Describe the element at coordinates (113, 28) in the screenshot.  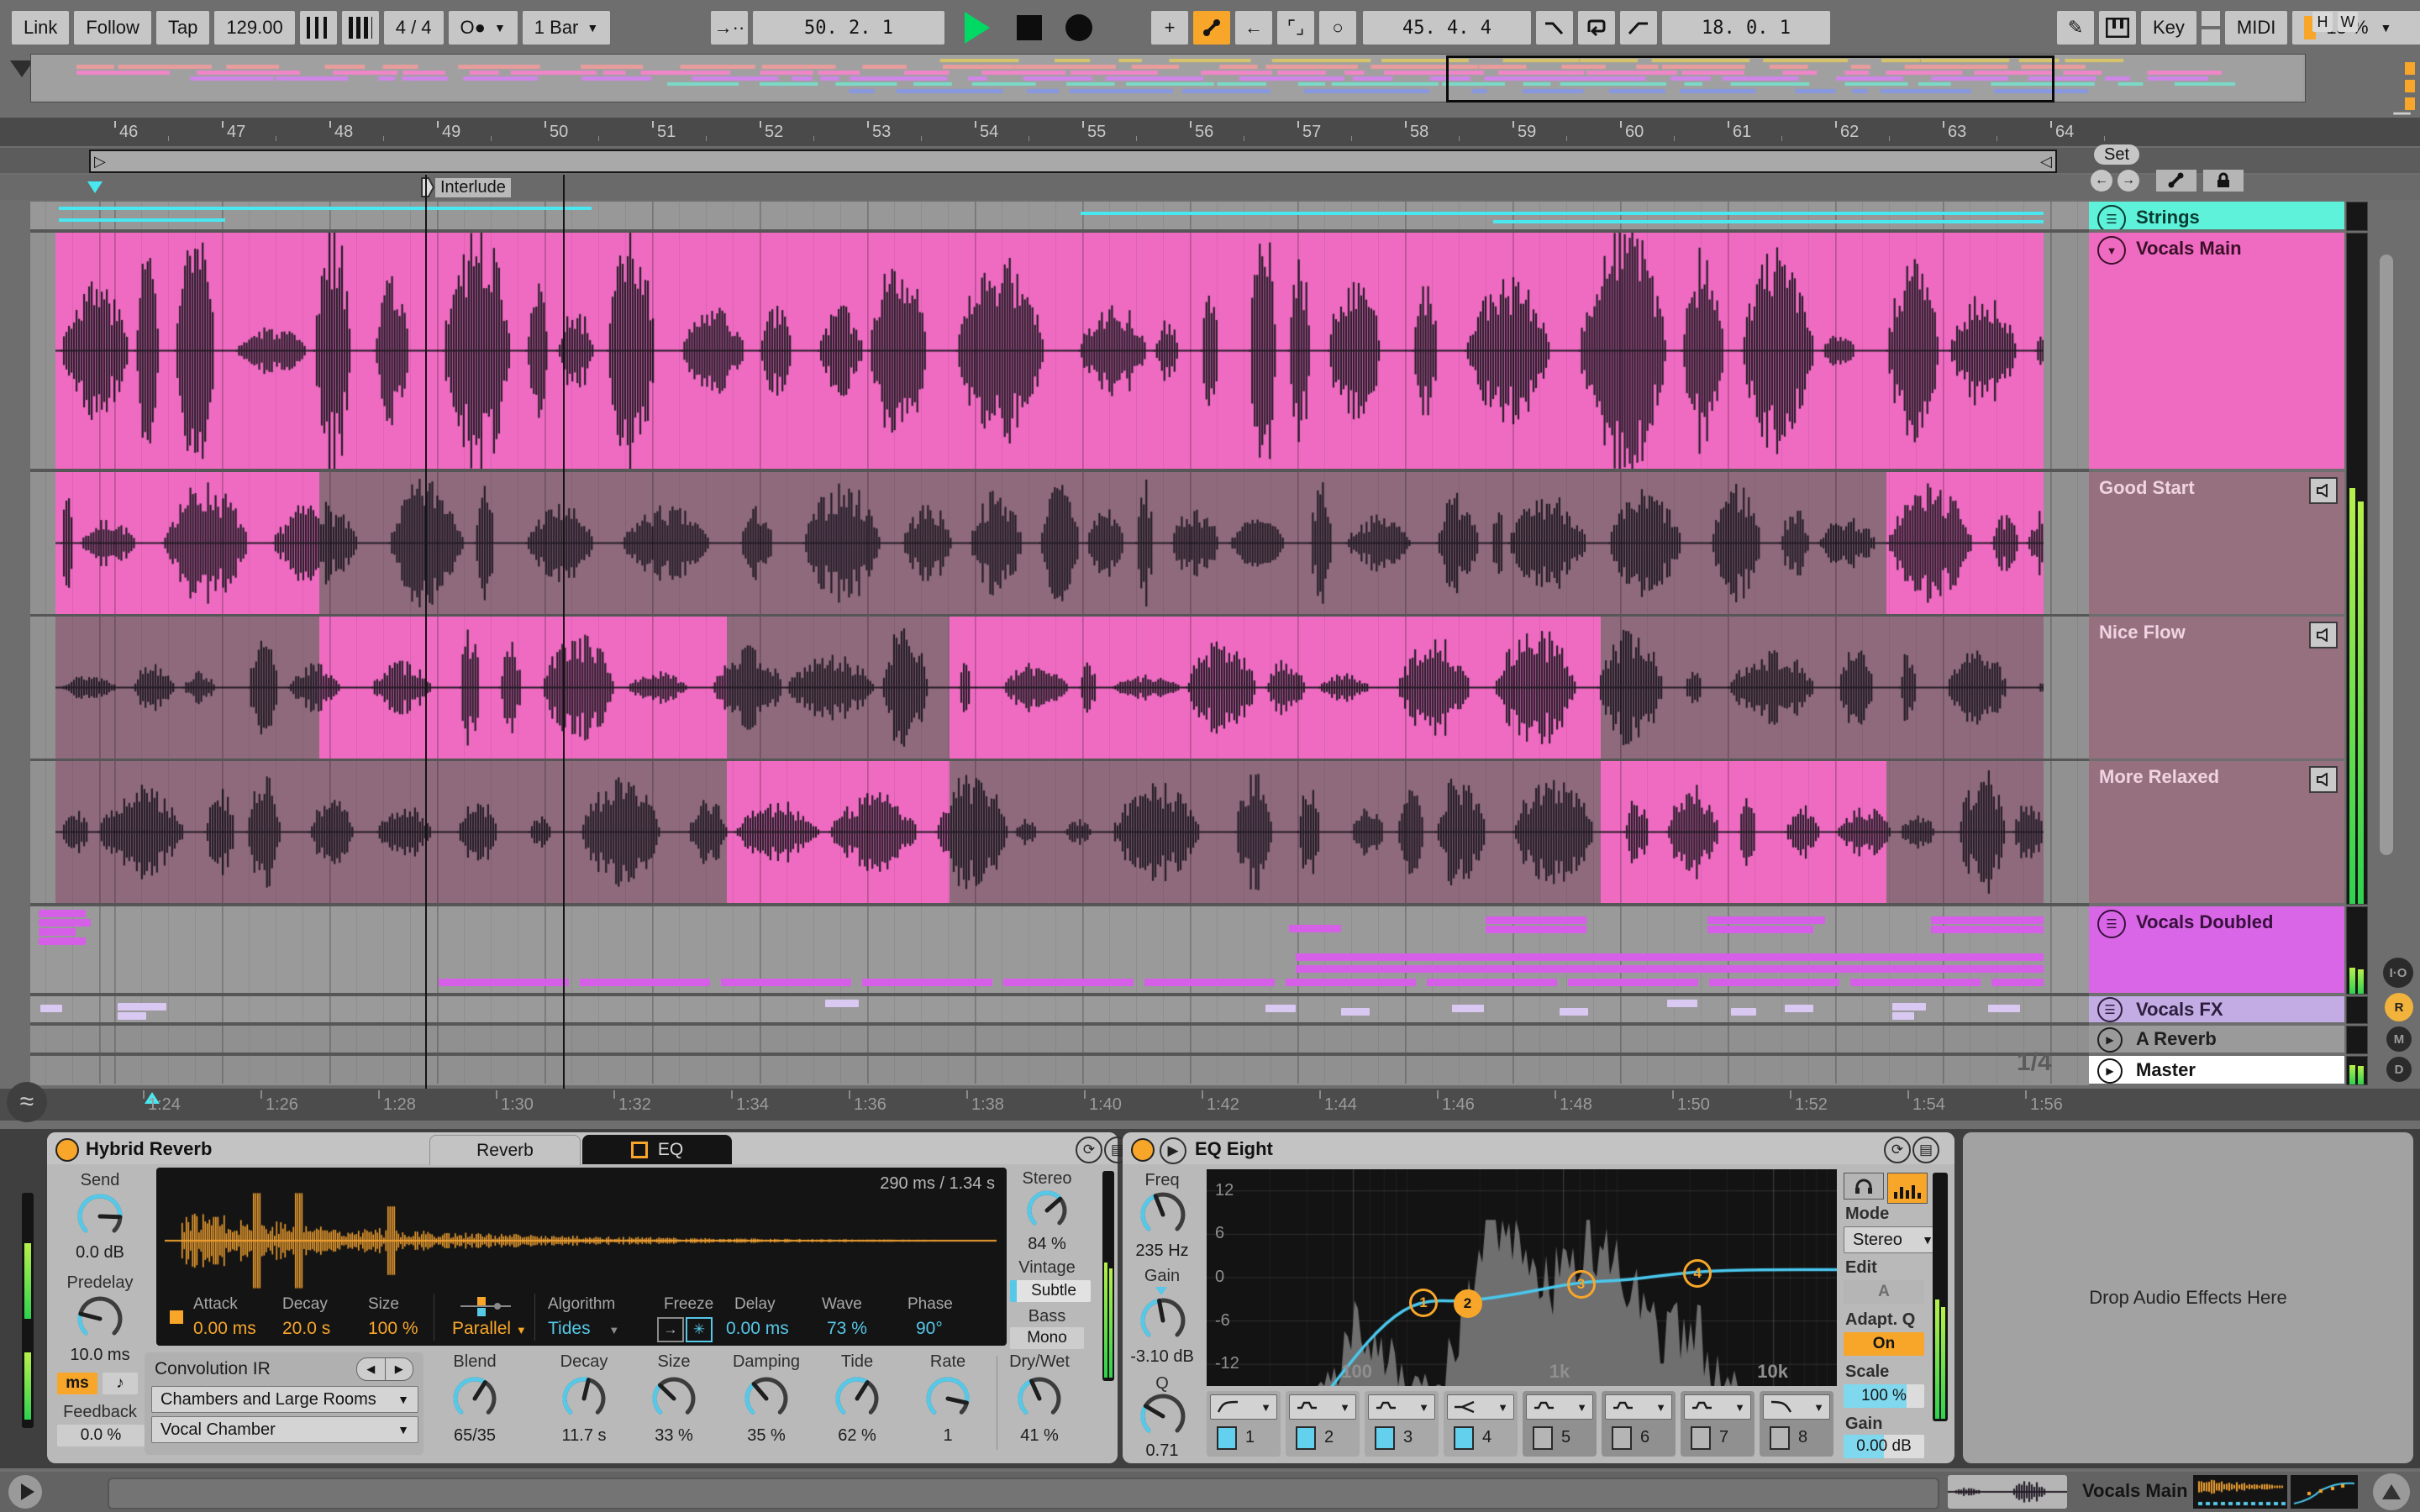
I see `follow-button: Follow` at that location.